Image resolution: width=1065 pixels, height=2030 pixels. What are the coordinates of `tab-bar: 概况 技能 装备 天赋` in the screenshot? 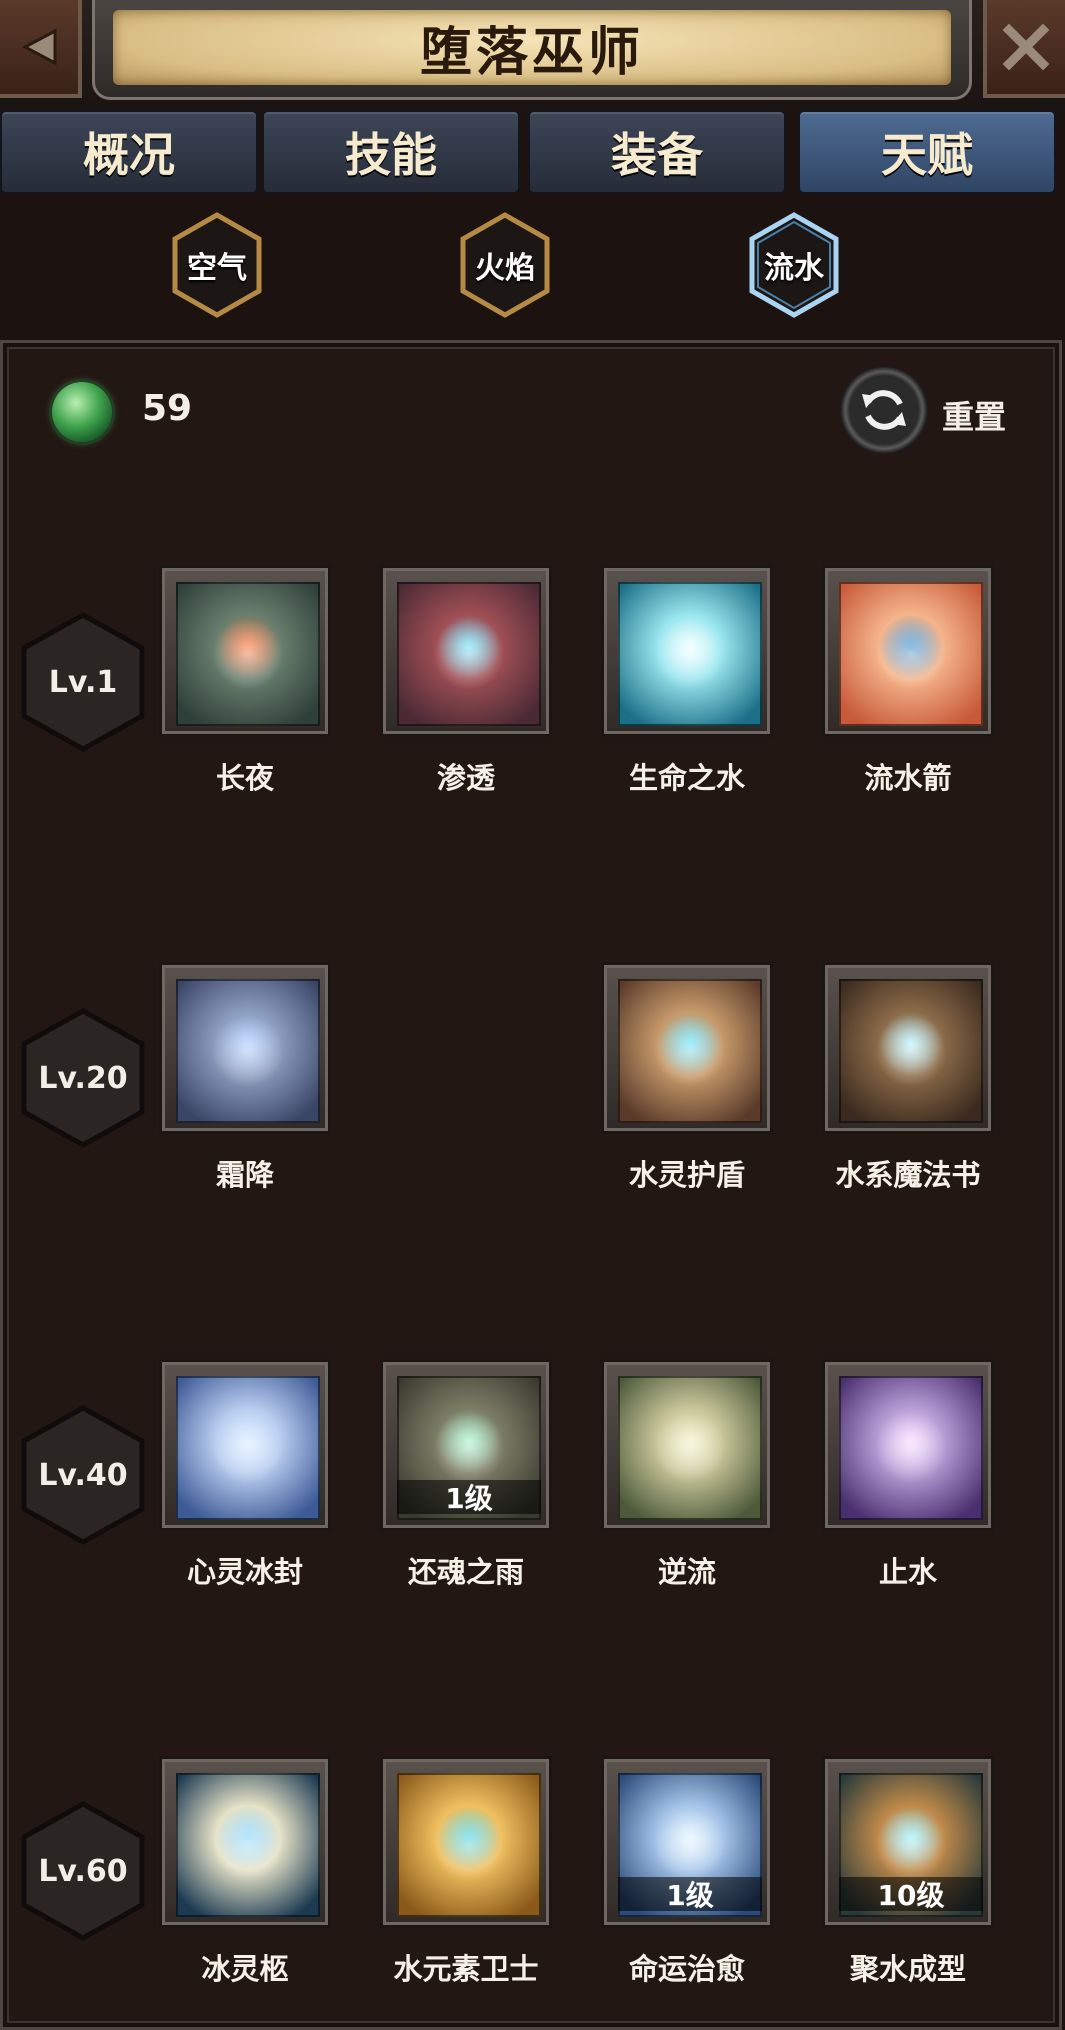 It's located at (532, 152).